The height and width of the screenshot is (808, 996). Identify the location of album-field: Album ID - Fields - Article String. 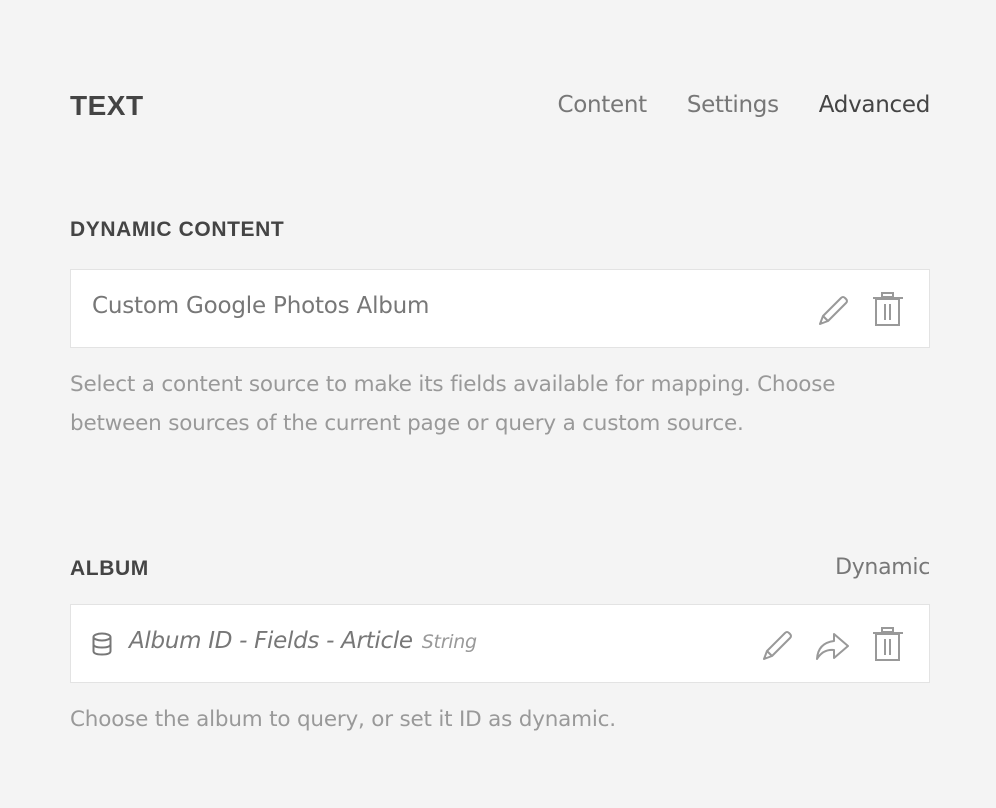
(500, 643).